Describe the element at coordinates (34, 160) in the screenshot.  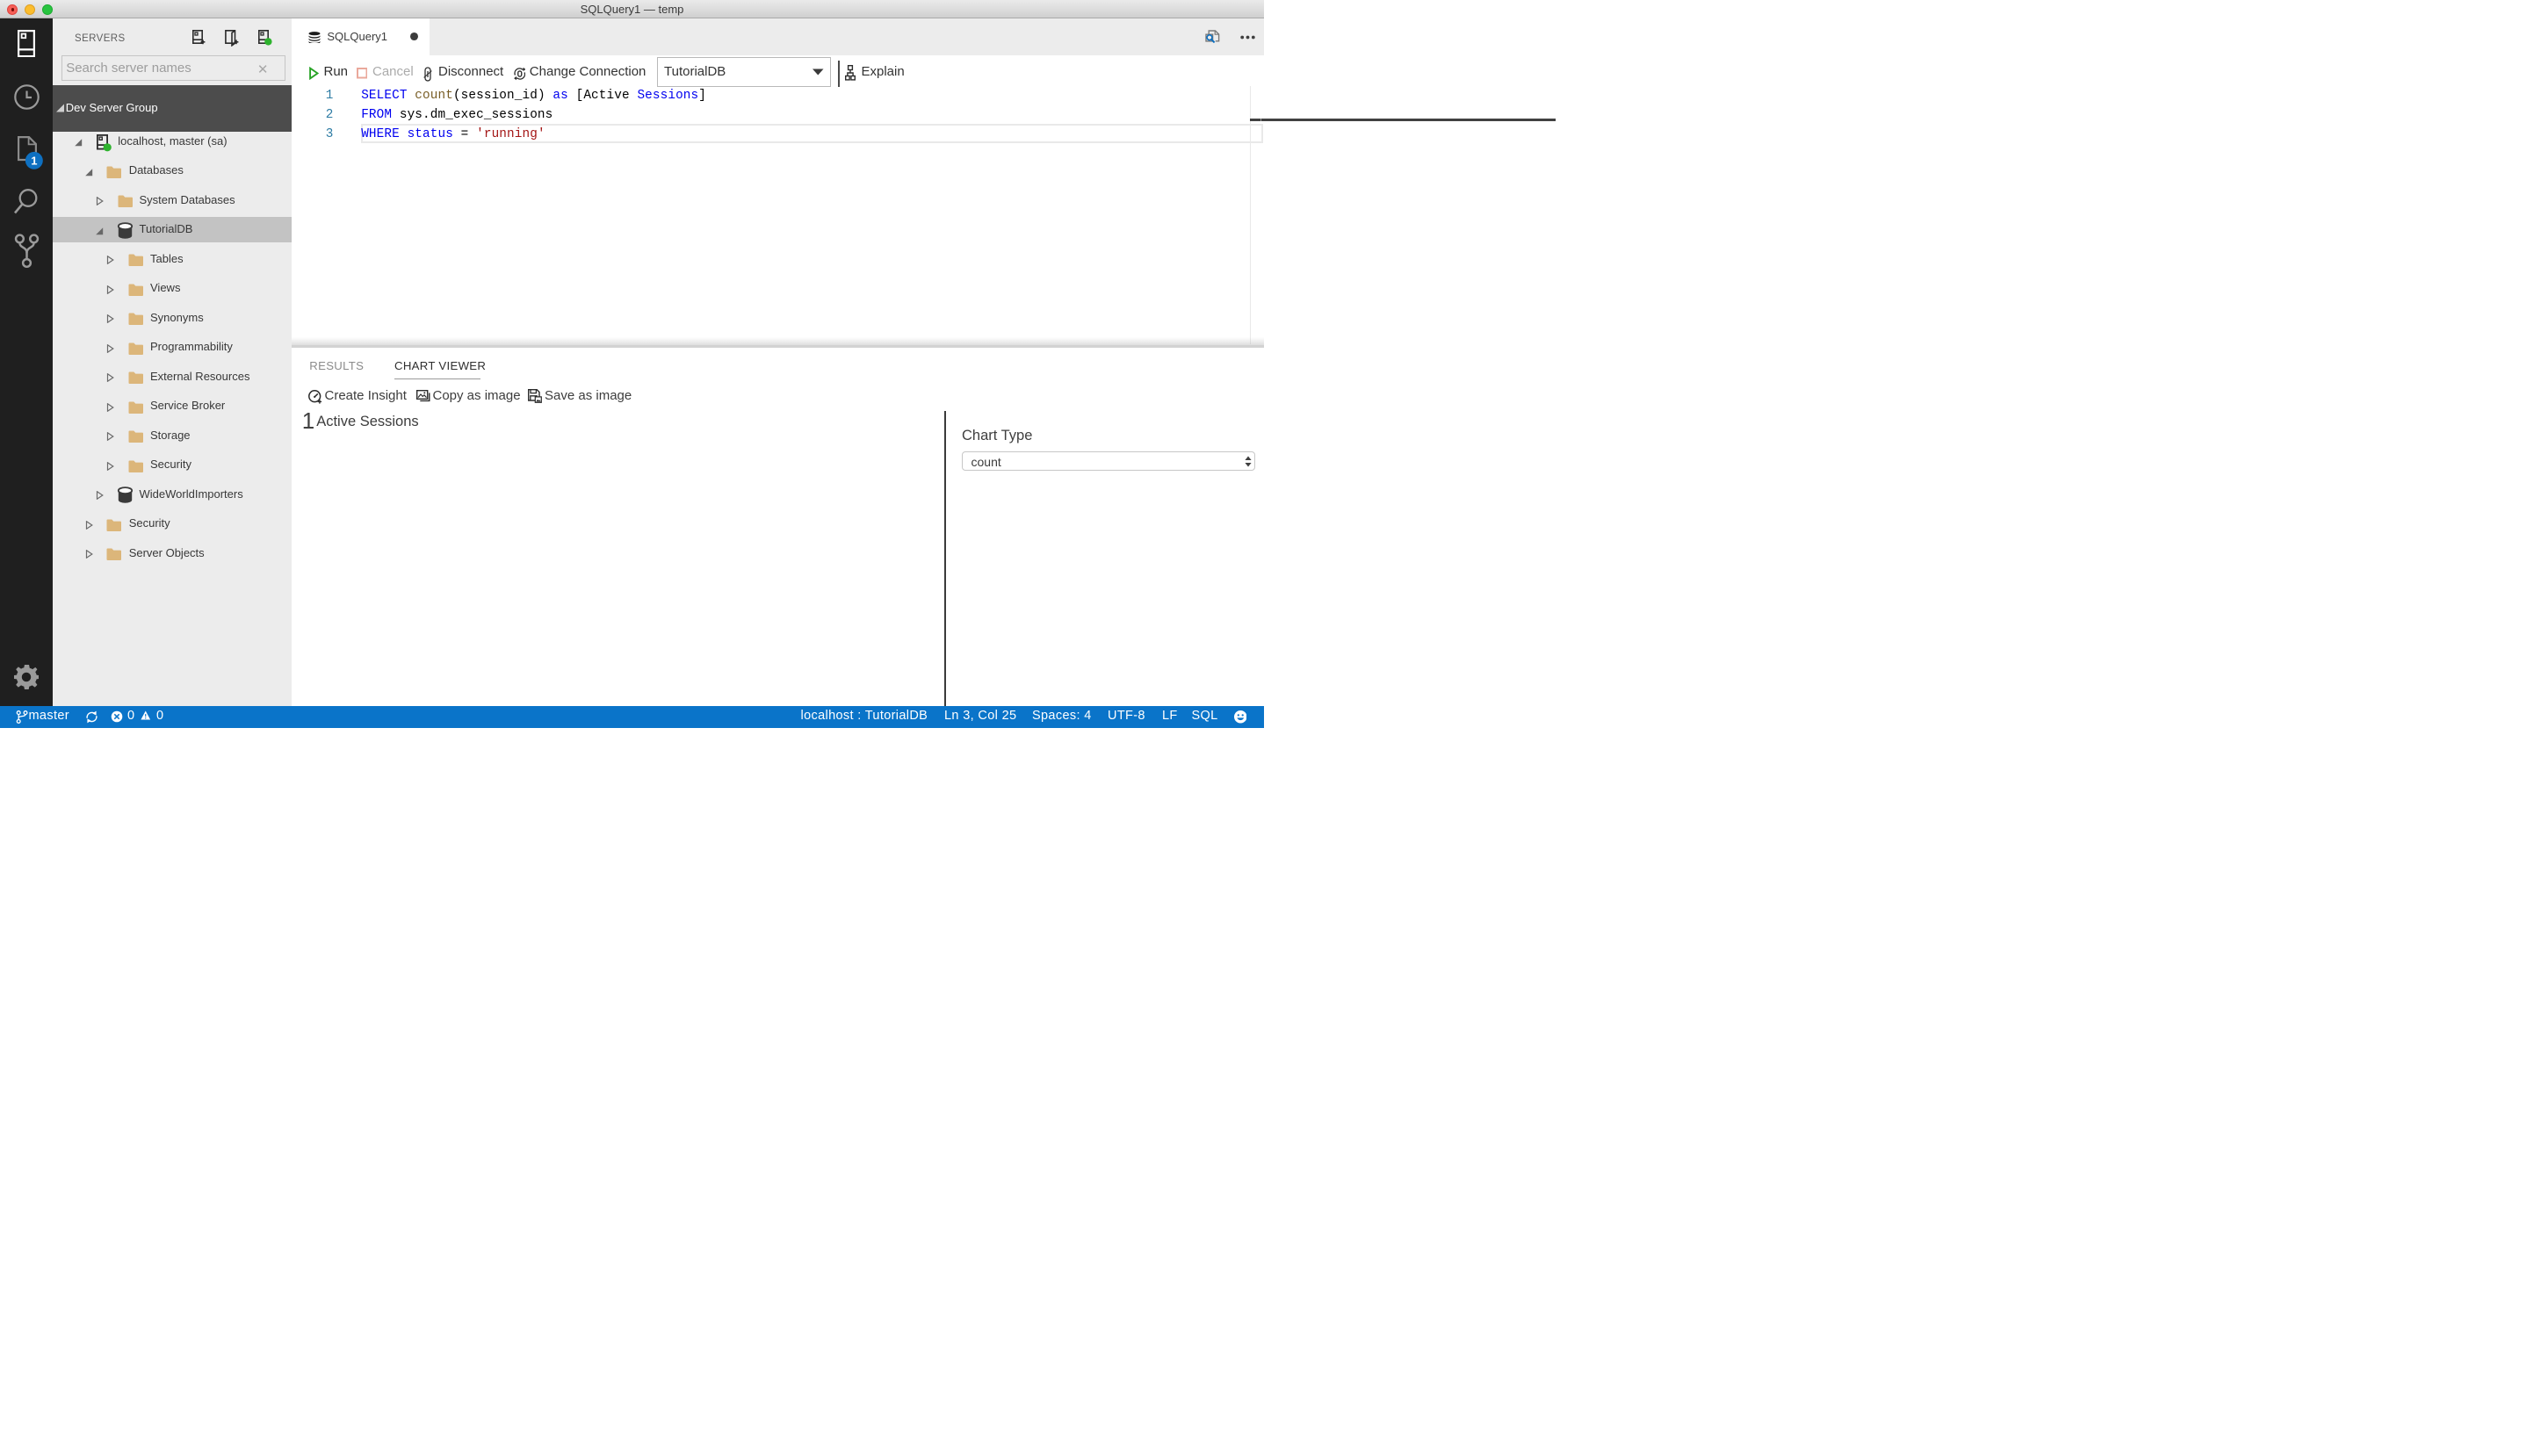
I see `svg-text: 1` at that location.